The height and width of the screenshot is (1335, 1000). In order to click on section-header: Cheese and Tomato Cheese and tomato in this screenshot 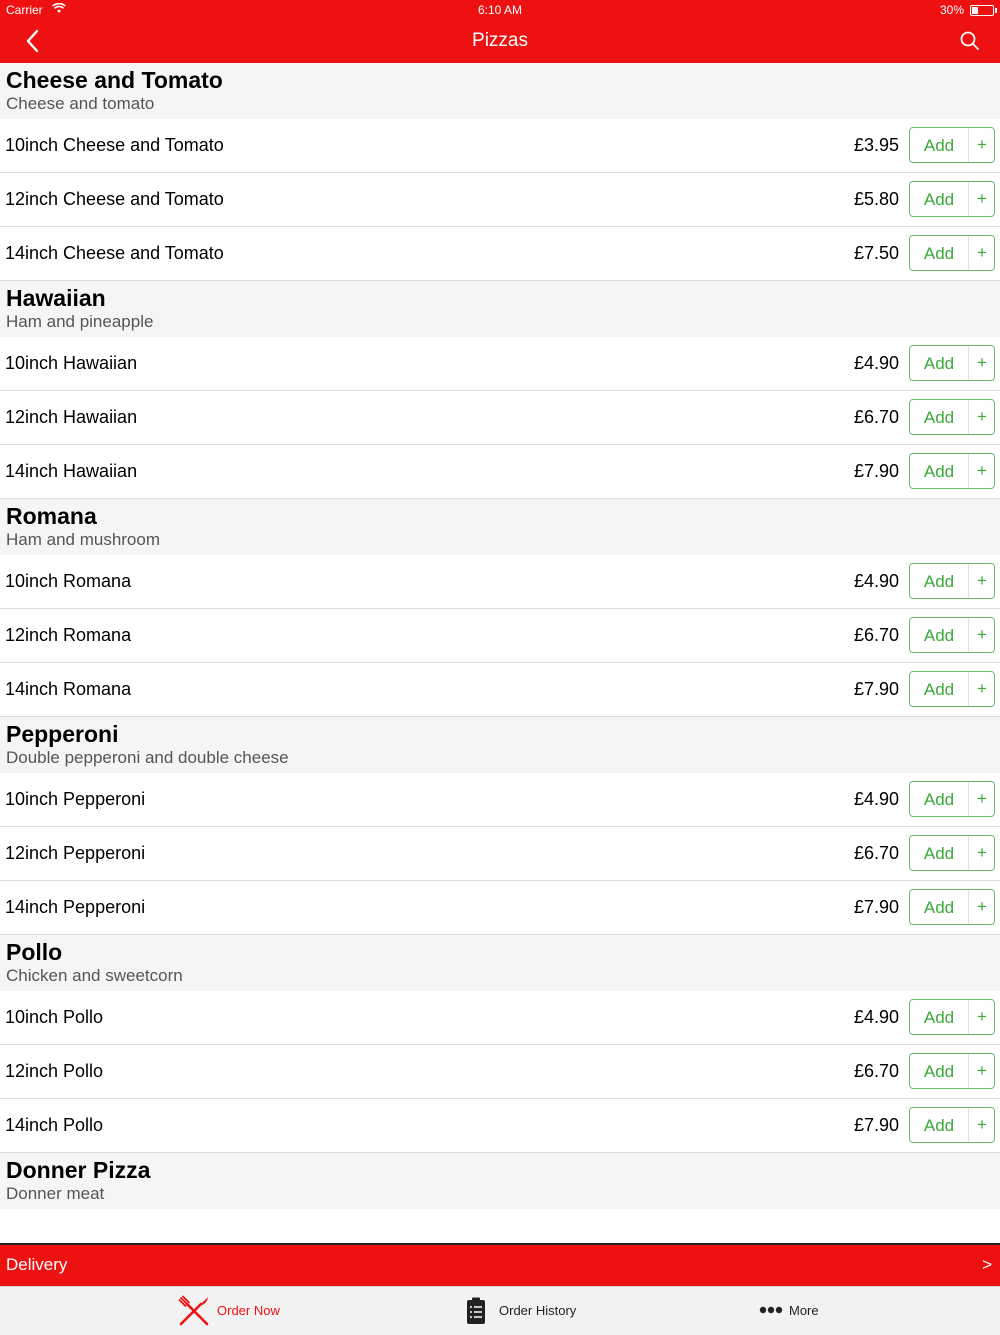, I will do `click(500, 91)`.